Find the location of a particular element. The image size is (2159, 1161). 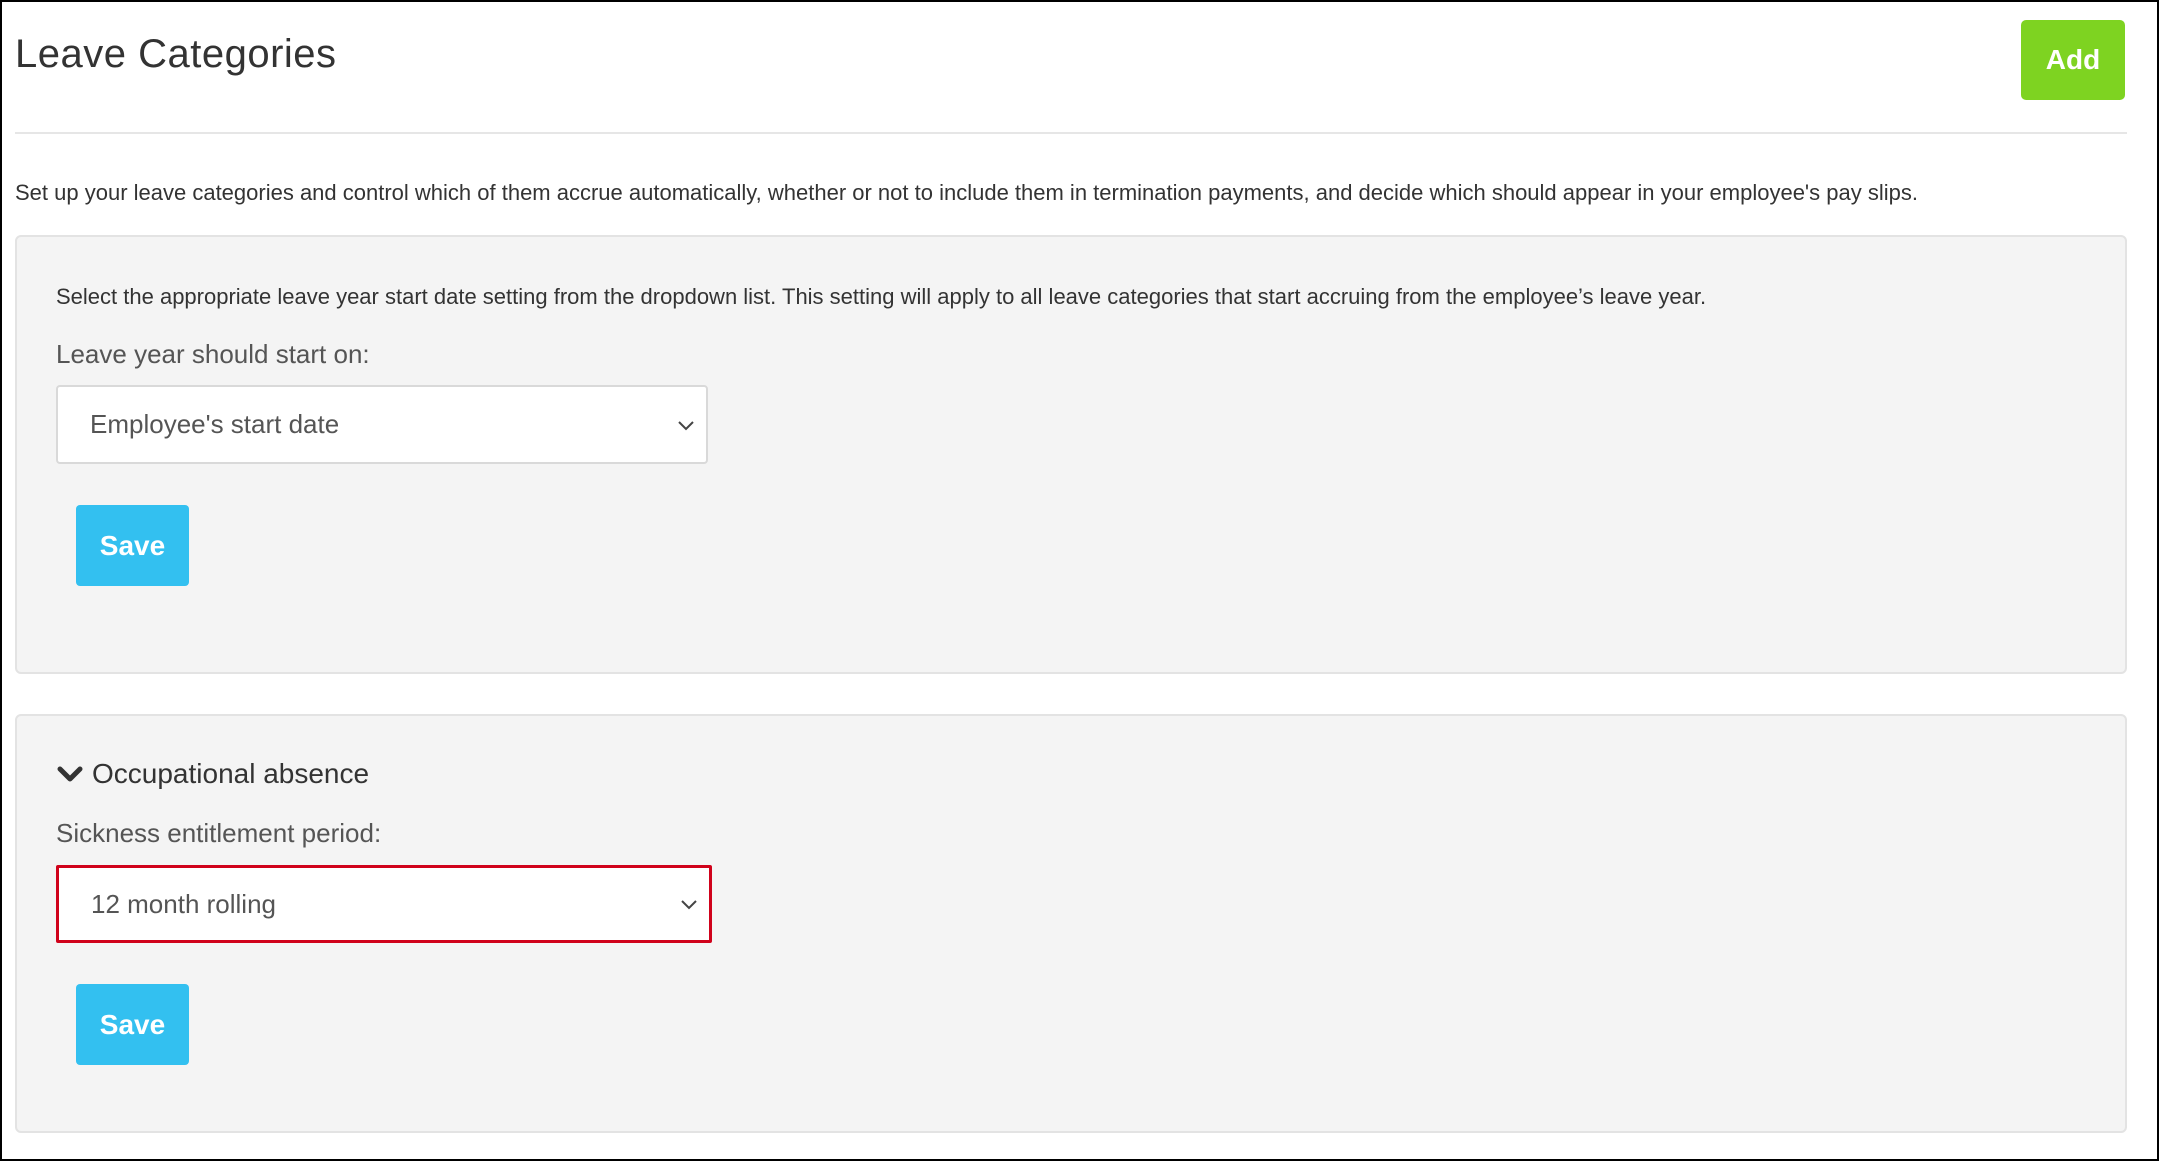

occupational-absence-toggle: Occupational absence is located at coordinates (212, 774).